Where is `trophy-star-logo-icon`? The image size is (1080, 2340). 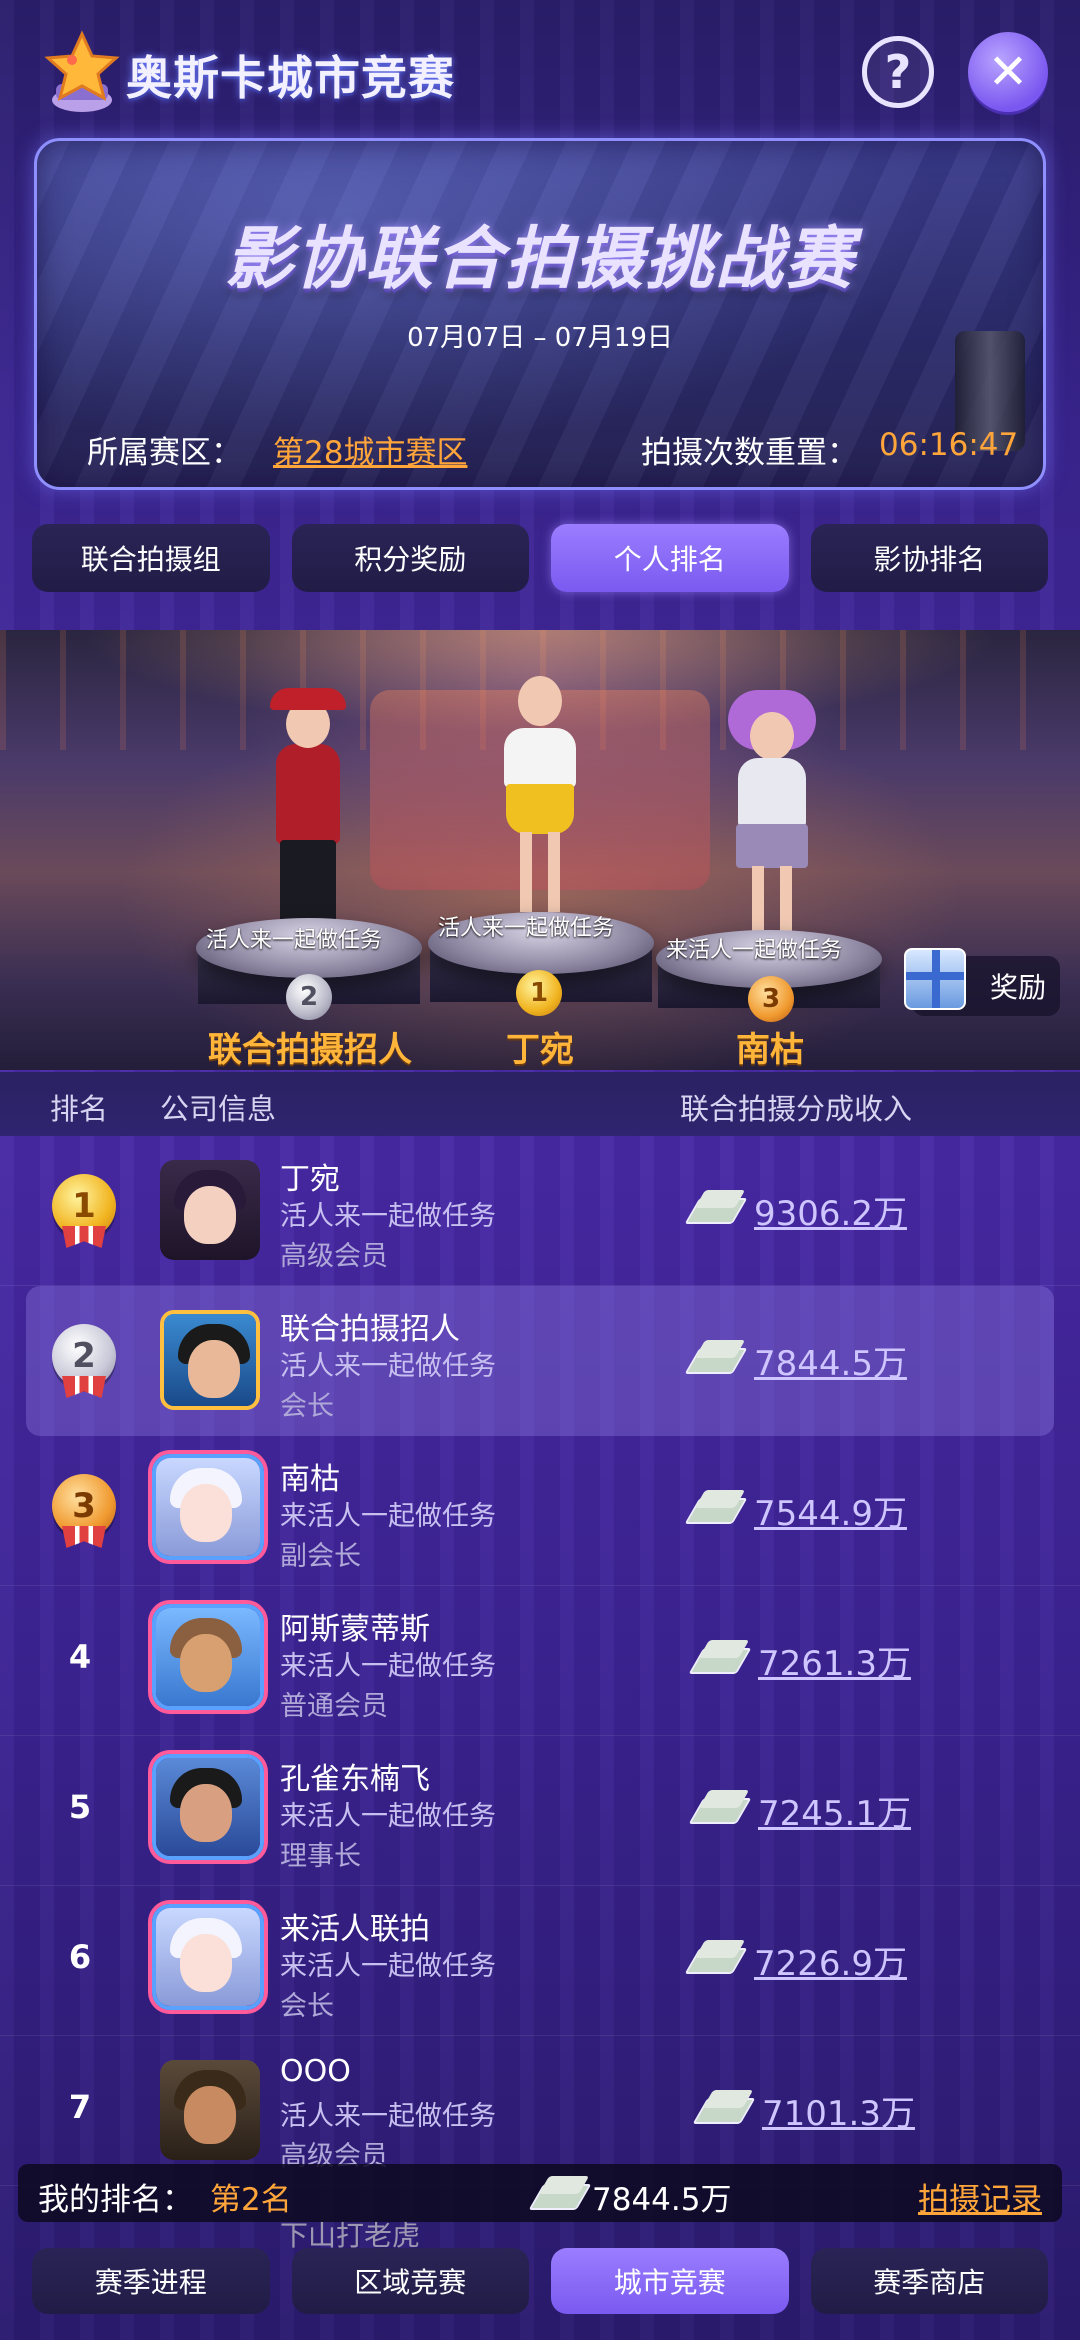 trophy-star-logo-icon is located at coordinates (82, 73).